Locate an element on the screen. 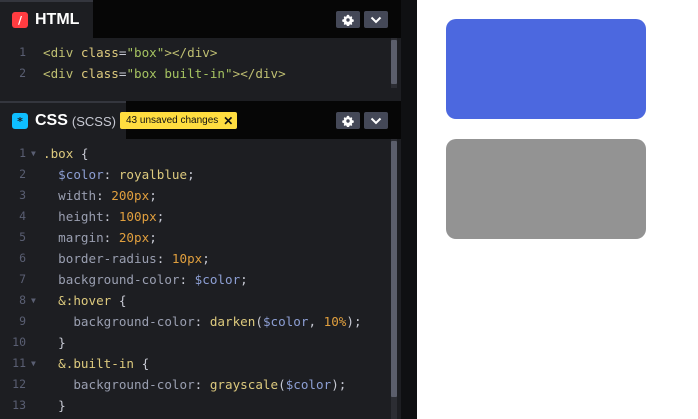  code-token: "box built-in" is located at coordinates (179, 73).